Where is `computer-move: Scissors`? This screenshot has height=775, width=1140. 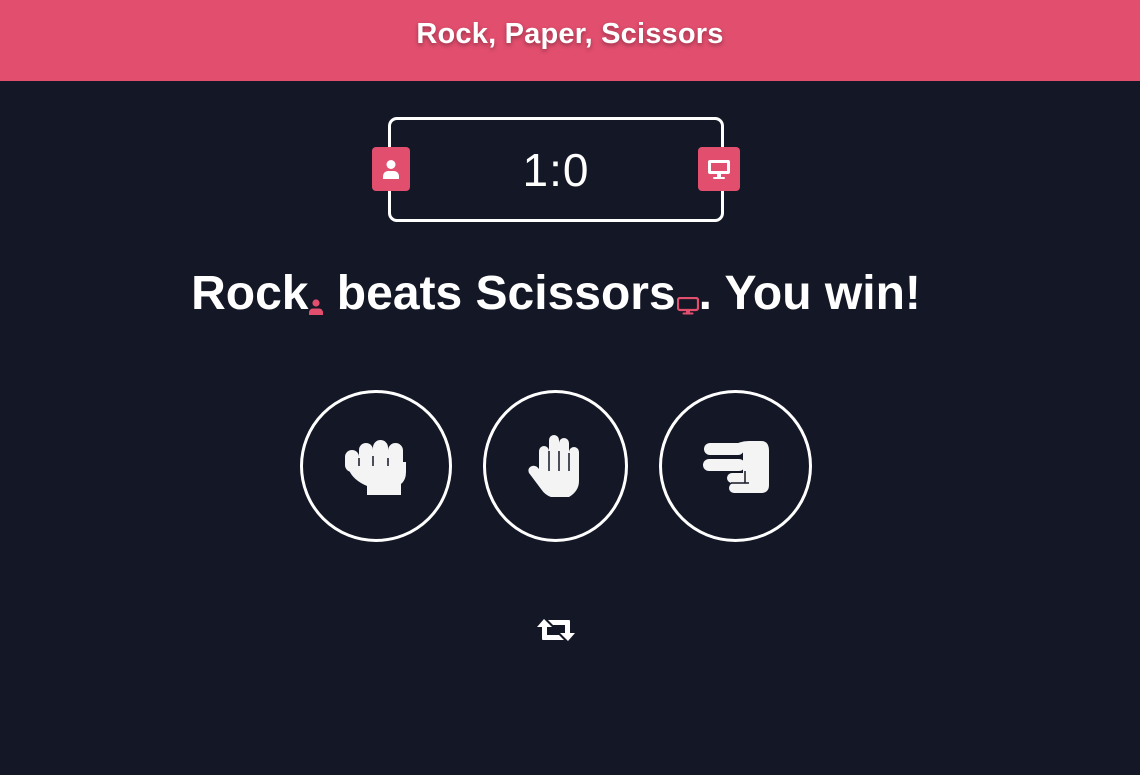 computer-move: Scissors is located at coordinates (575, 293).